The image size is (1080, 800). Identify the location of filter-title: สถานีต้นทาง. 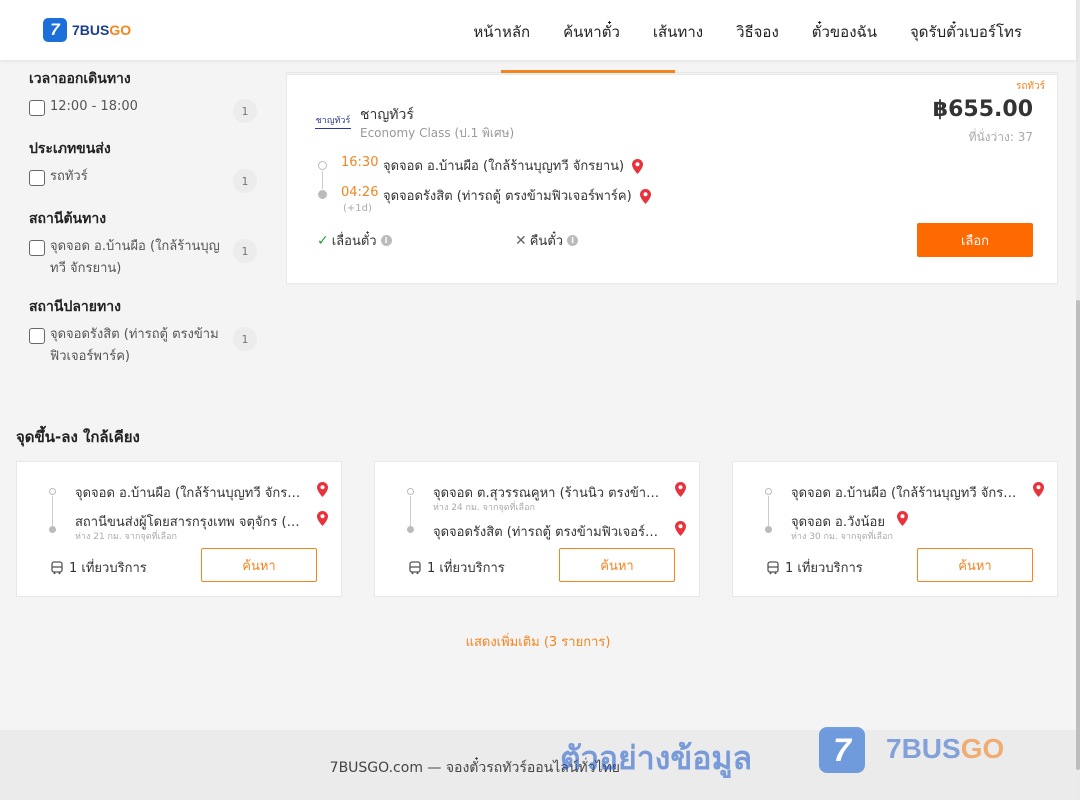
(68, 219).